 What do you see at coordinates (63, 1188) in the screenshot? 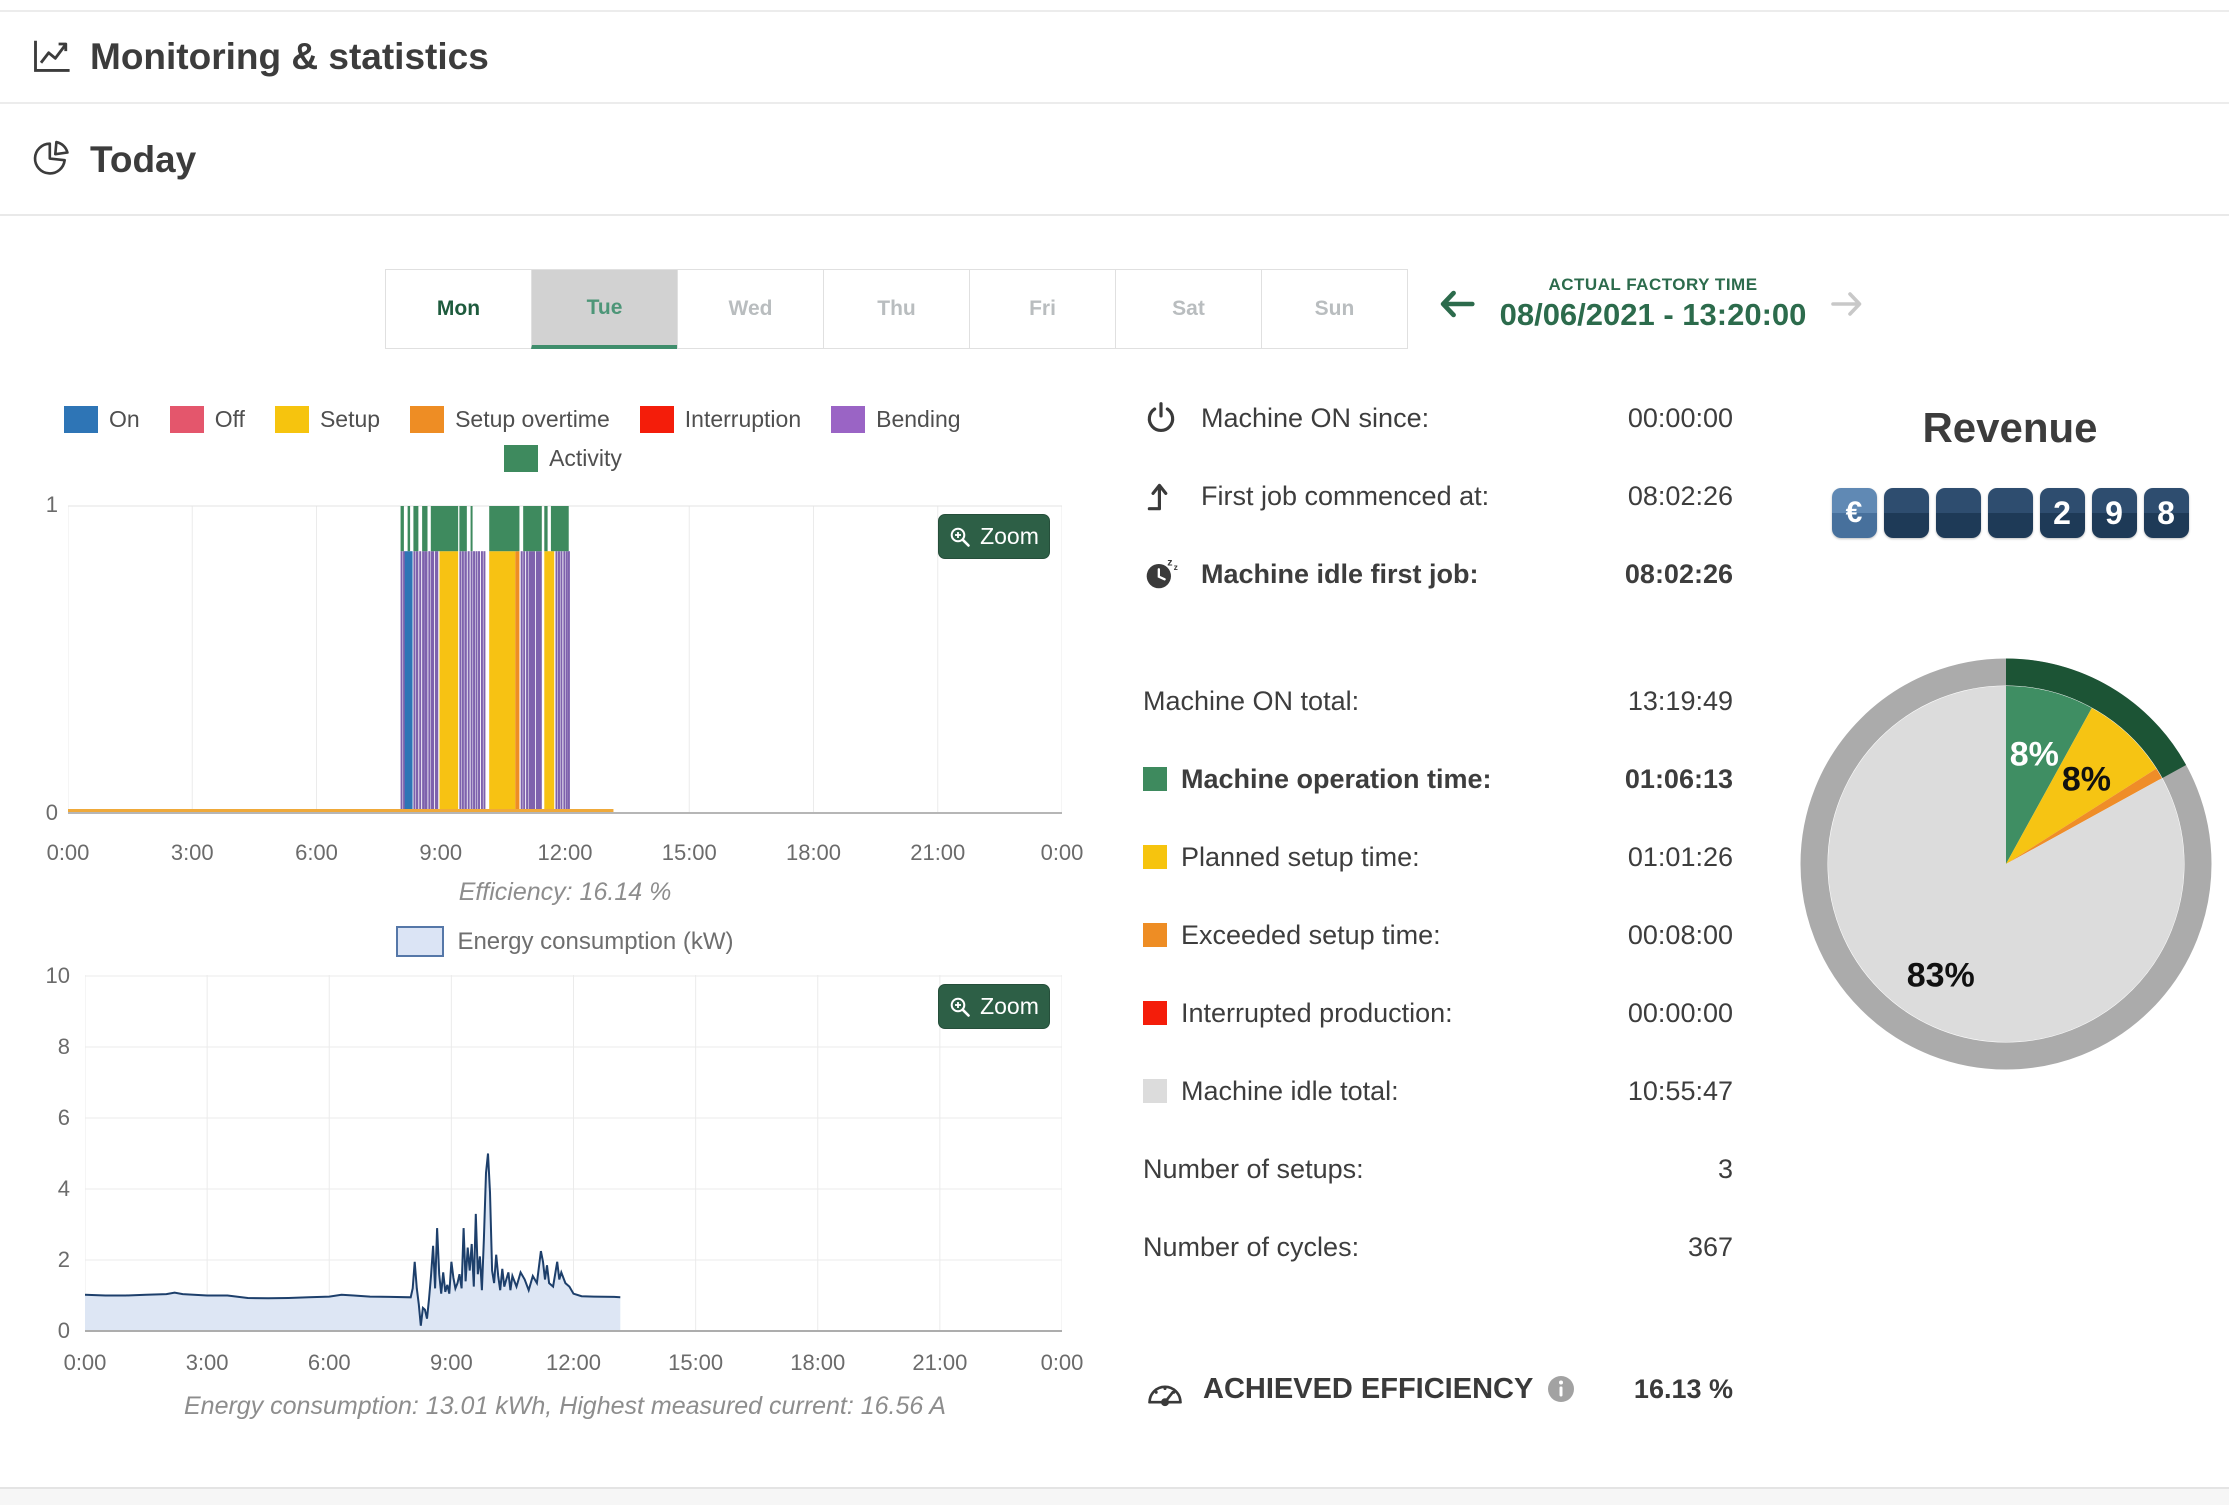
I see `y-tick-label: 4` at bounding box center [63, 1188].